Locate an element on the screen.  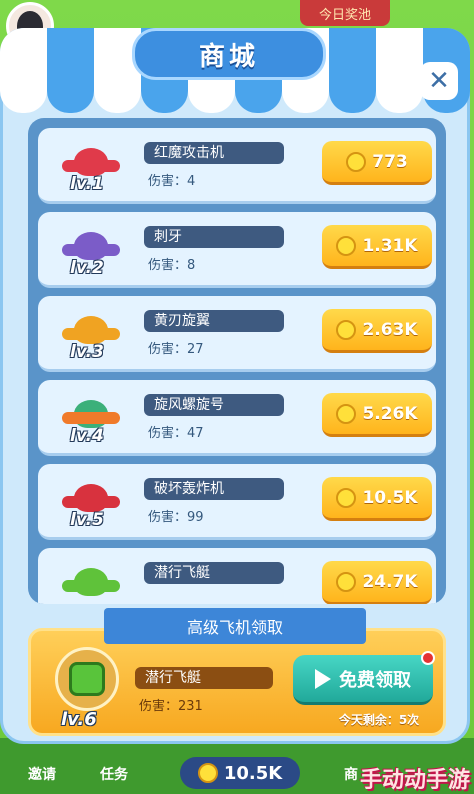
item-level: lv.2 is located at coordinates (87, 268).